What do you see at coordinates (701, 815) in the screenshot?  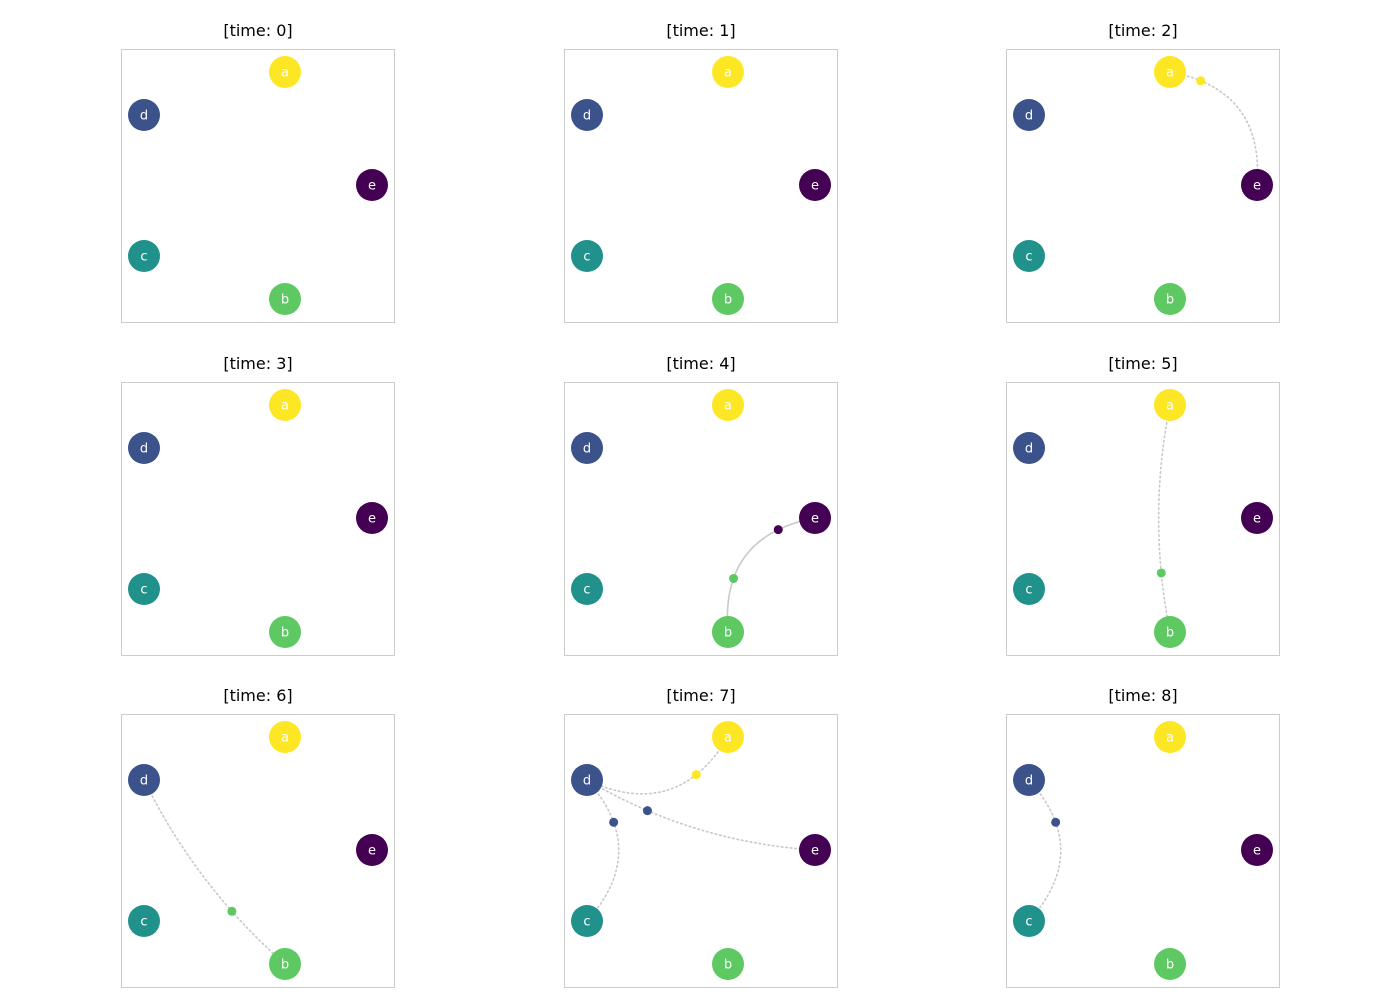 I see `message-edge-d-e` at bounding box center [701, 815].